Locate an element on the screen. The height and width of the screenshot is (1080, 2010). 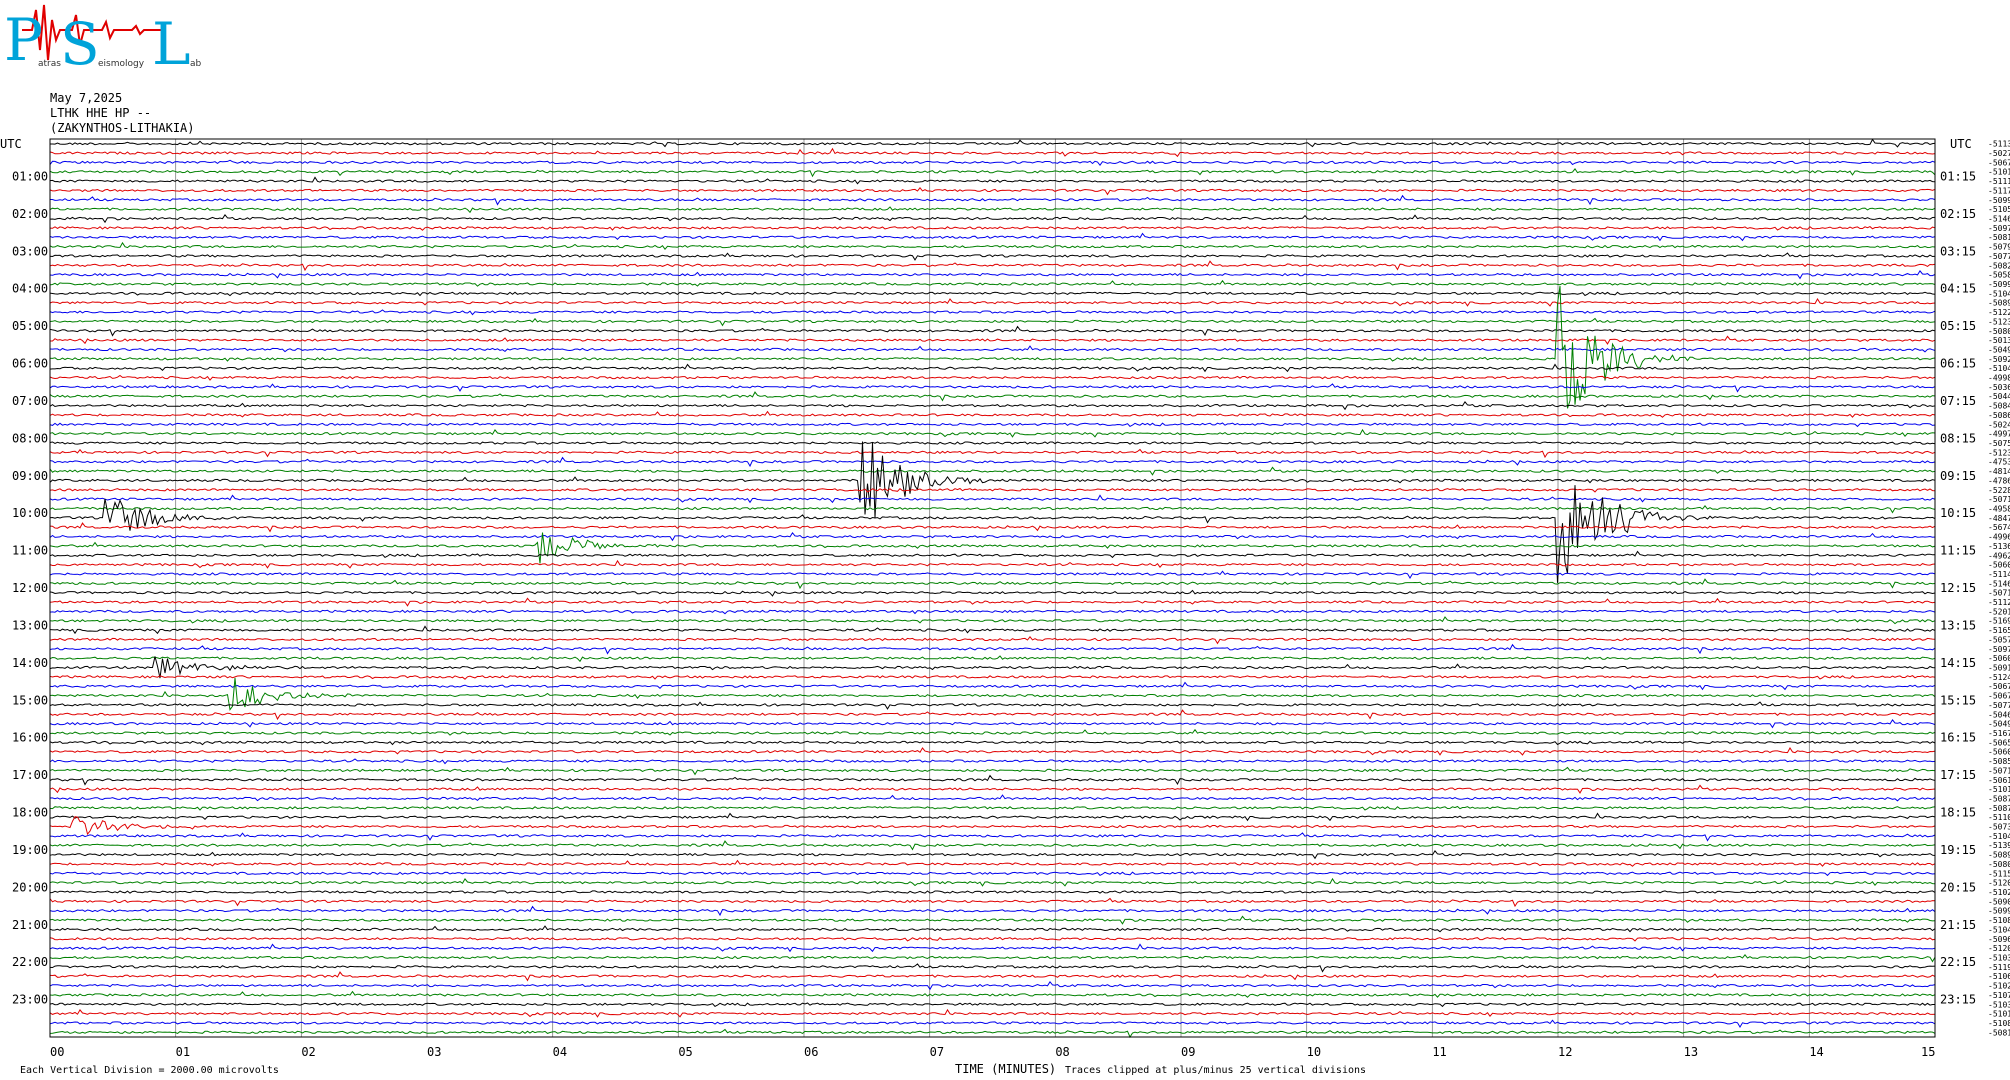
right-hour-label: 03:15 is located at coordinates (1958, 251).